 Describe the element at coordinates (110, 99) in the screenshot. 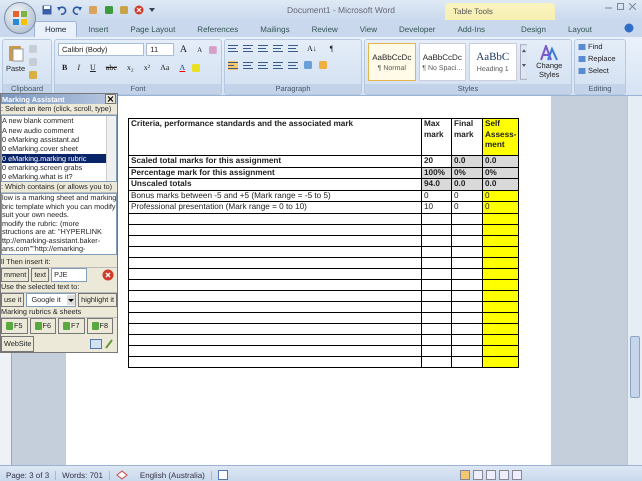

I see `close-icon` at that location.